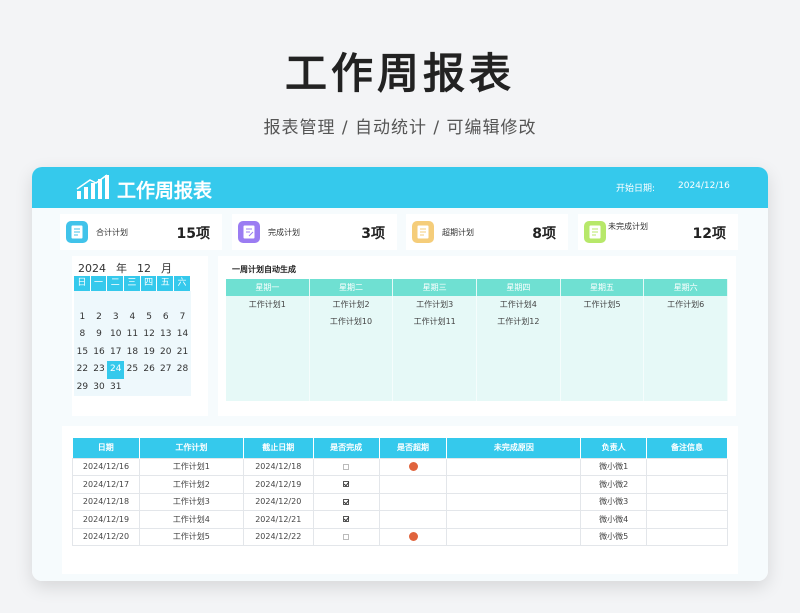 The image size is (800, 613). I want to click on calendar-day: 11, so click(132, 335).